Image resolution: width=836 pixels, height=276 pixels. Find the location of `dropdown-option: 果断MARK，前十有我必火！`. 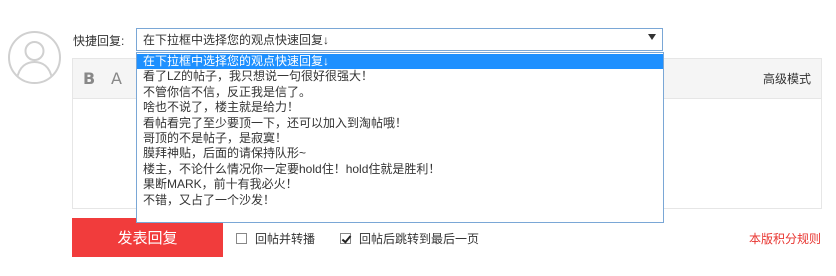

dropdown-option: 果断MARK，前十有我必火！ is located at coordinates (400, 184).